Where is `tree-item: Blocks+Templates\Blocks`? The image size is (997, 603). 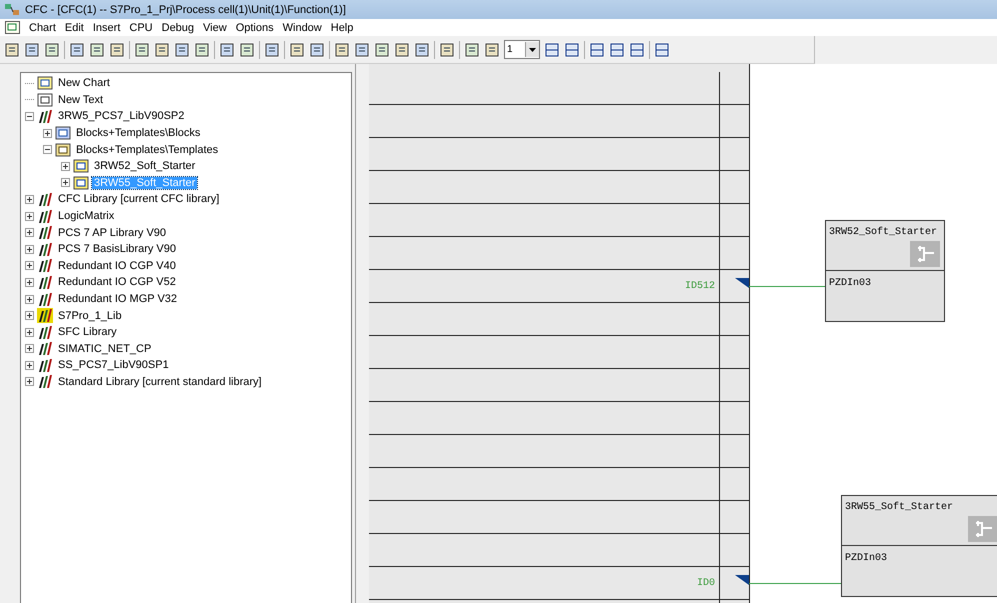 tree-item: Blocks+Templates\Blocks is located at coordinates (138, 133).